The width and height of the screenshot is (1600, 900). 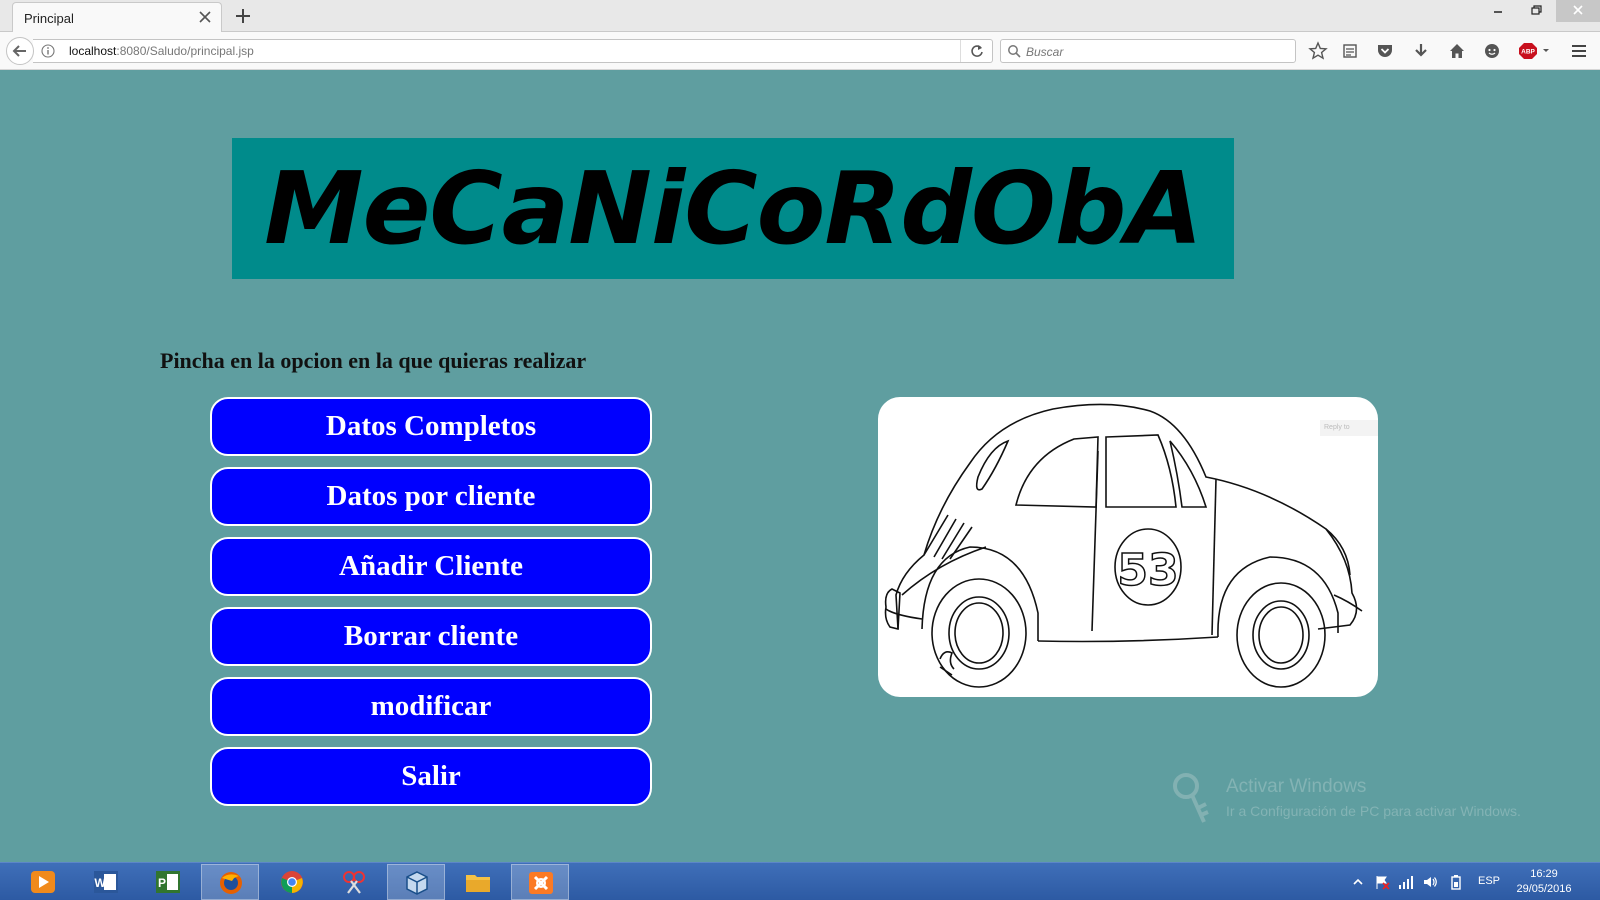 I want to click on clock-date: 29/05/2016, so click(x=1544, y=889).